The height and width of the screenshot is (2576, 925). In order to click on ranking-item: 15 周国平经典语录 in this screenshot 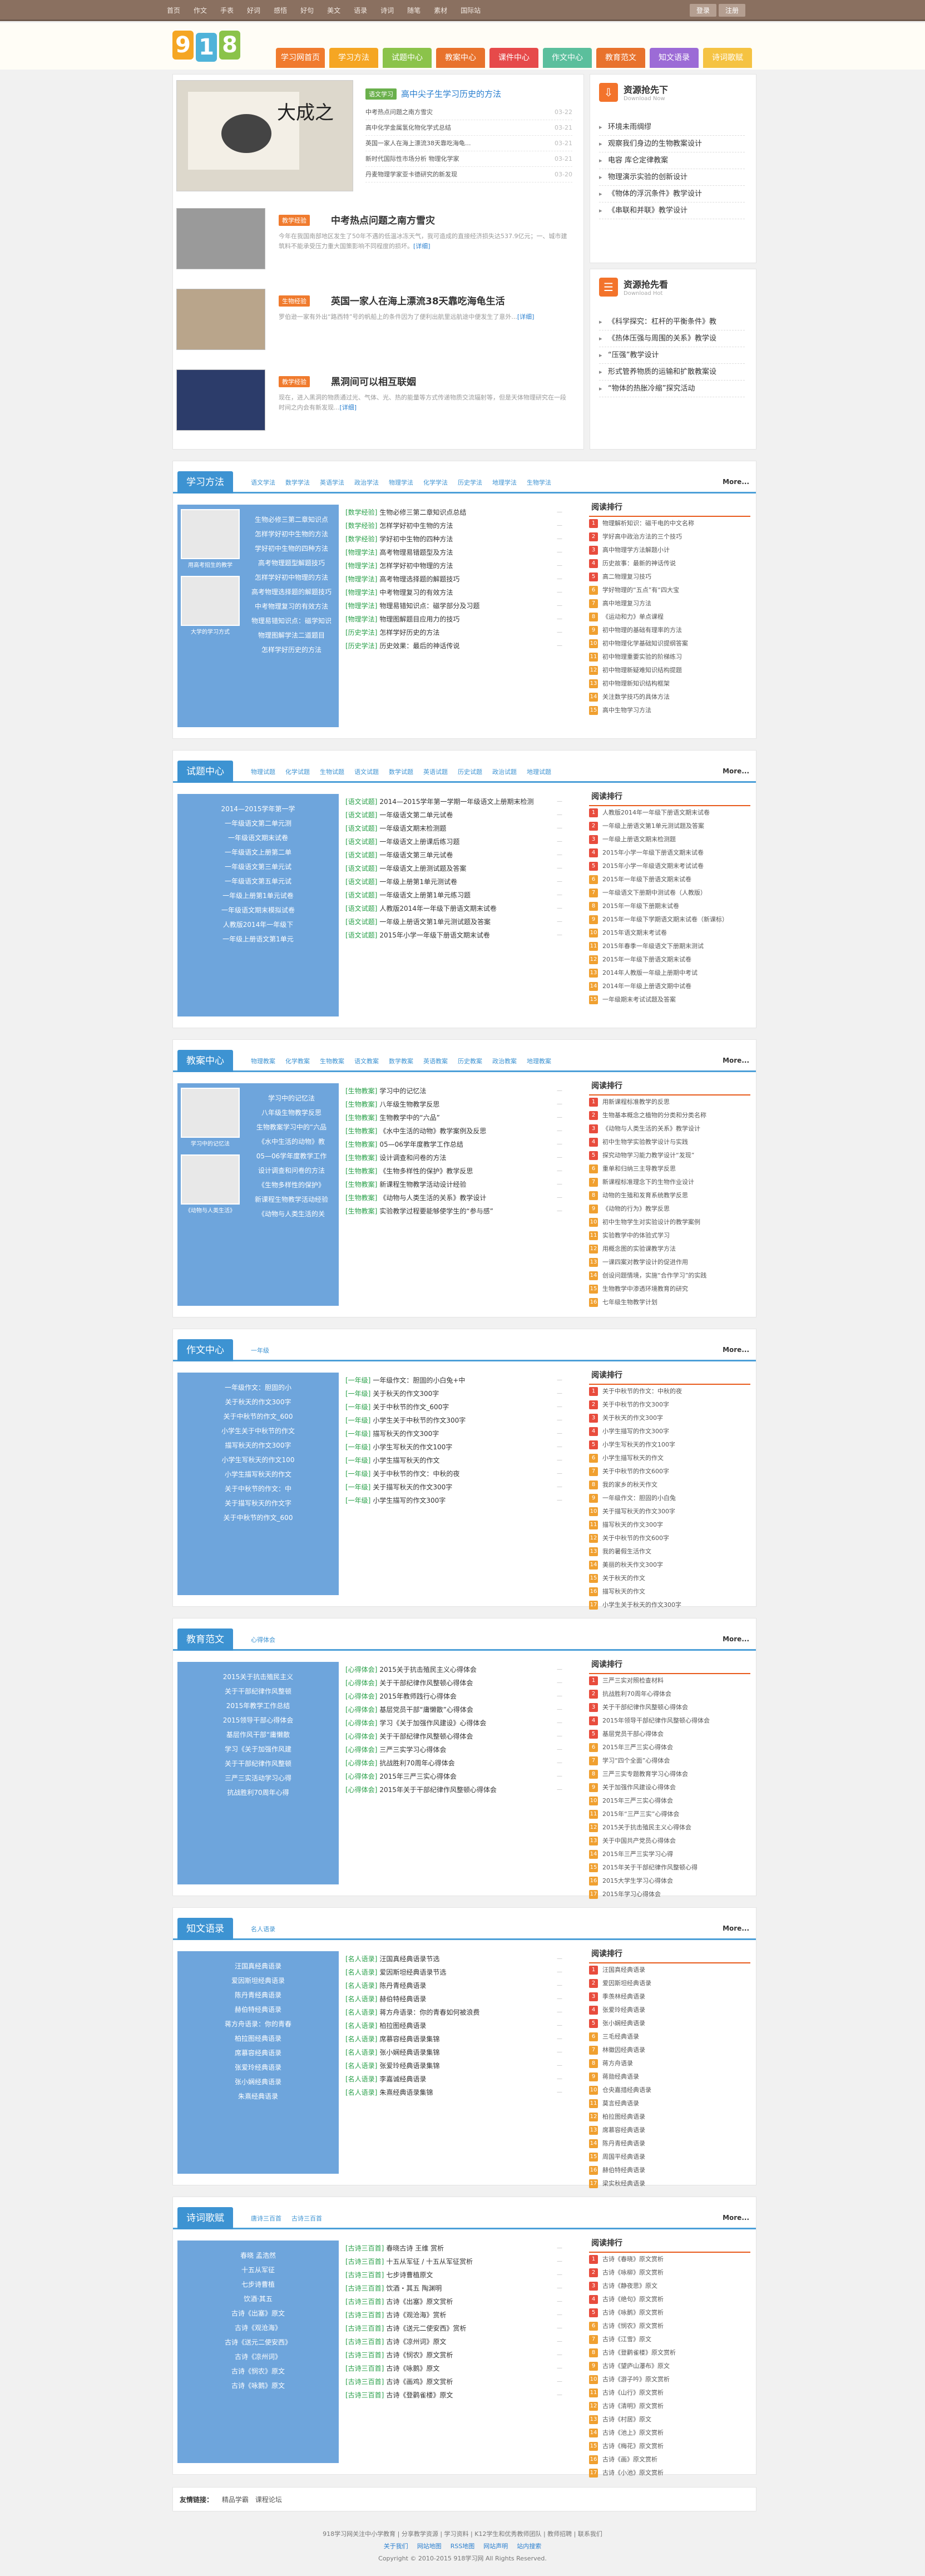, I will do `click(669, 2157)`.